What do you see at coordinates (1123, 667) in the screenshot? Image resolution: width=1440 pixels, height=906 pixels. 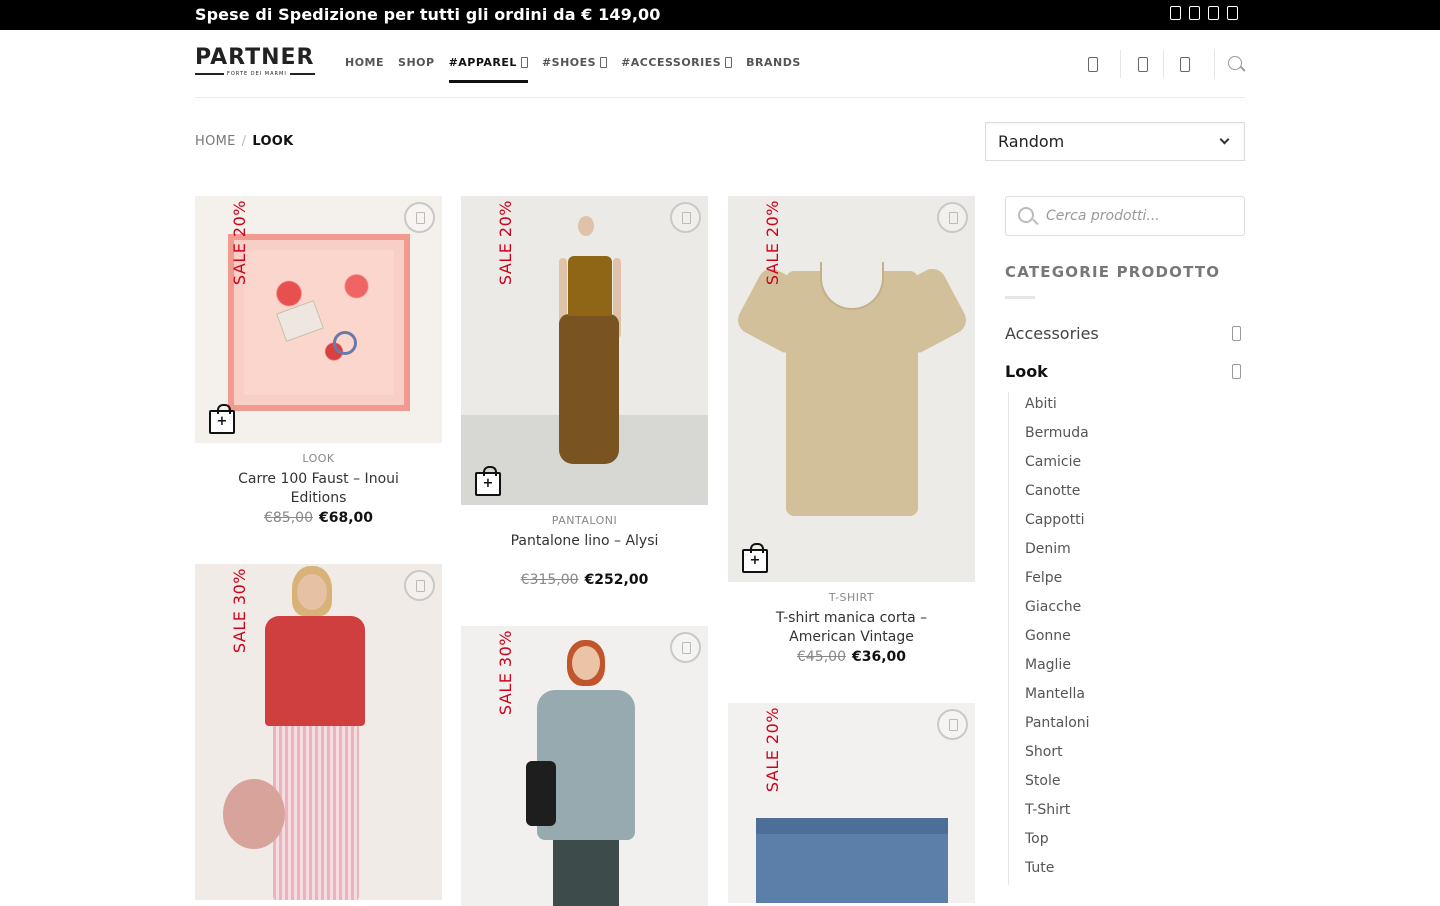 I see `subcategory-maglie: Maglie` at bounding box center [1123, 667].